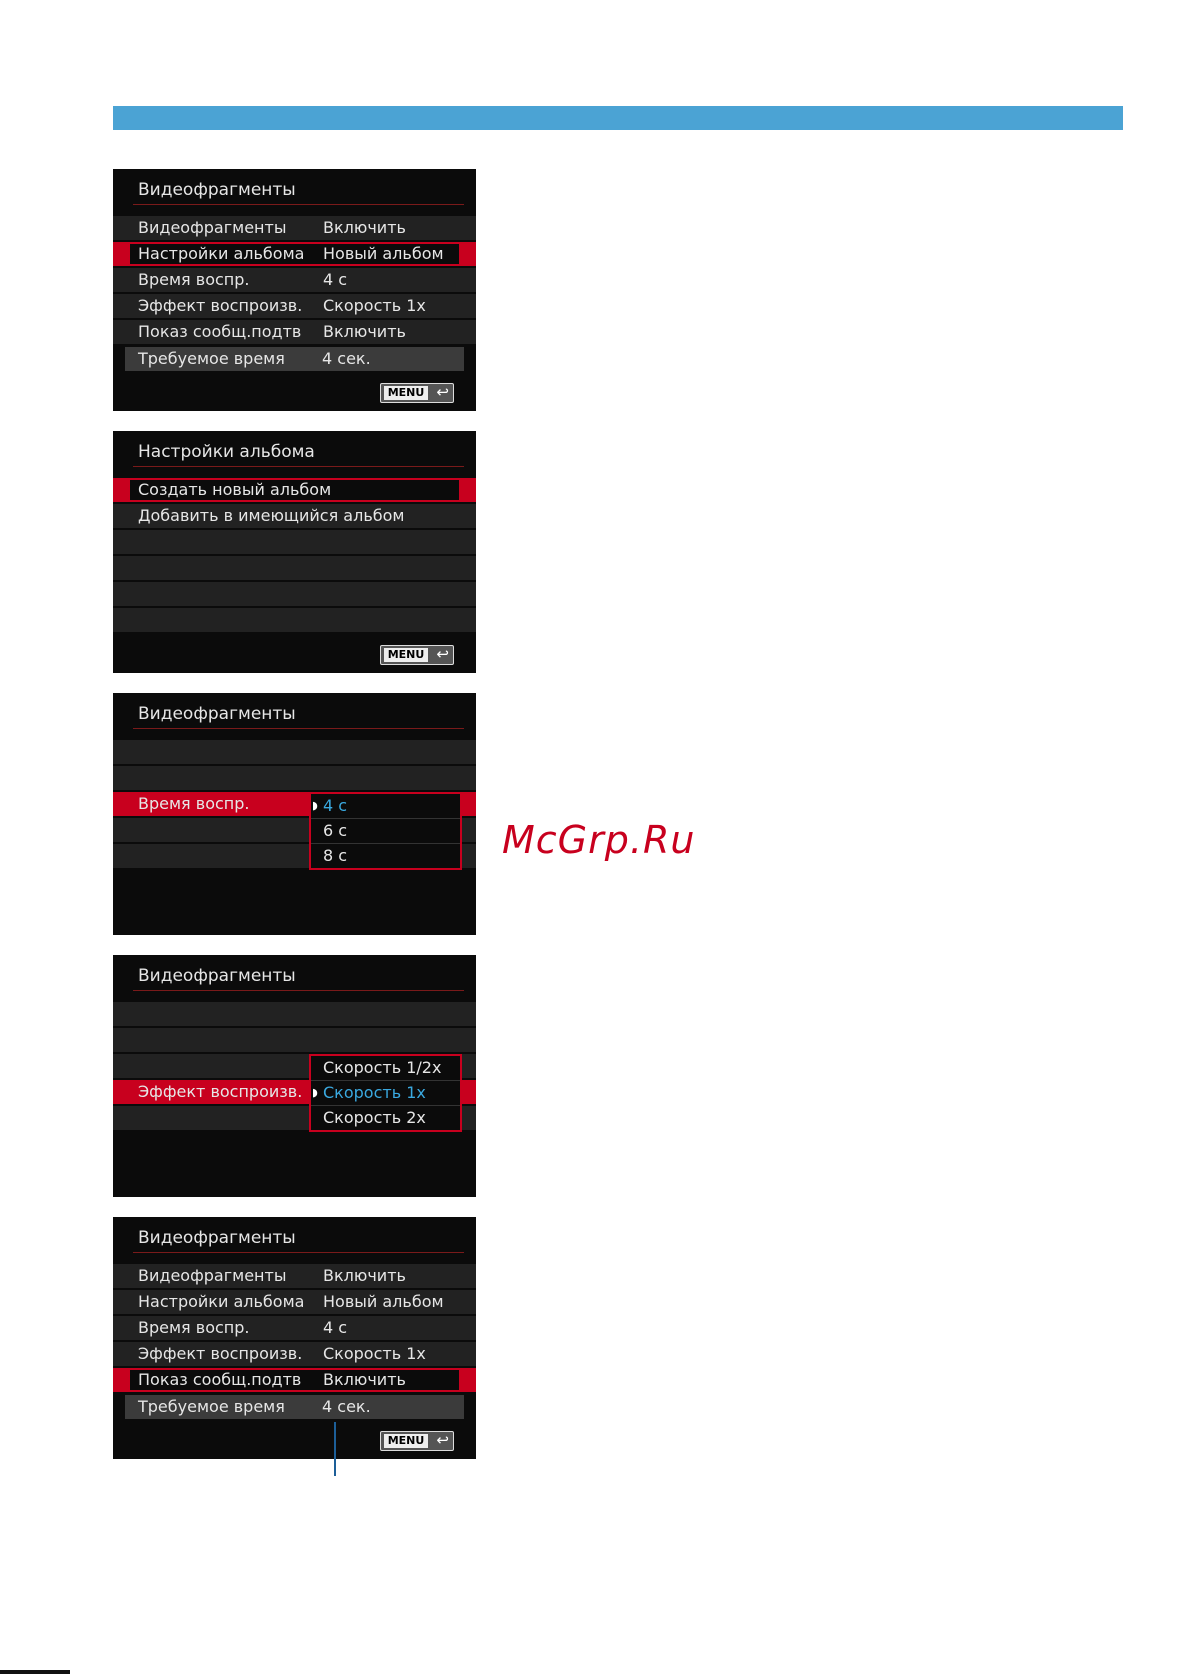 The height and width of the screenshot is (1679, 1192). What do you see at coordinates (335, 855) in the screenshot?
I see `option-label: 8 с` at bounding box center [335, 855].